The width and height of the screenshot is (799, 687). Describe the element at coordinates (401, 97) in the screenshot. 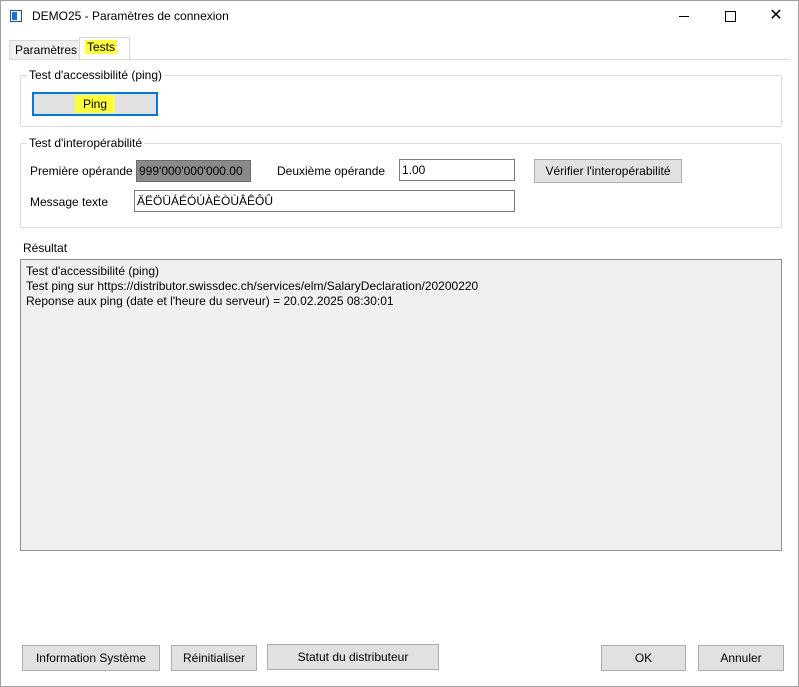

I see `ping-group: Test d'accessibilité (ping) Ping` at that location.